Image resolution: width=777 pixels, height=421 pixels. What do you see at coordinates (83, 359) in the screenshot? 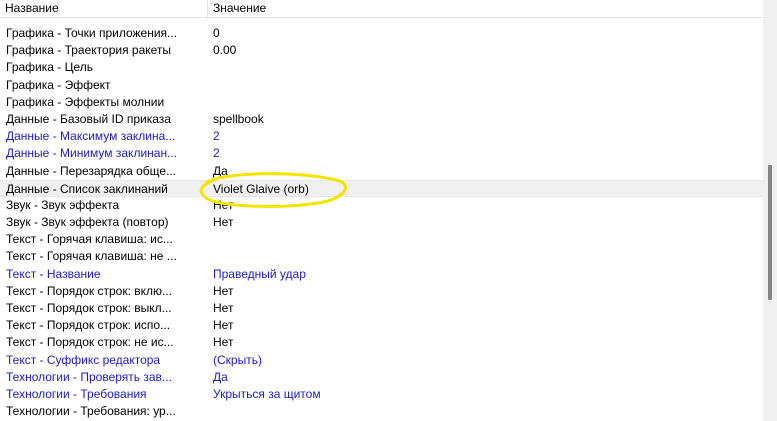
I see `property-name: Текст - Суффикс редактора` at bounding box center [83, 359].